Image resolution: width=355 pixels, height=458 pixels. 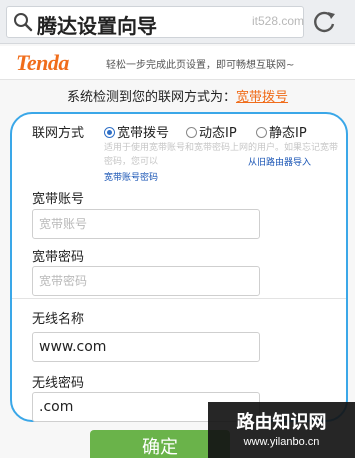 What do you see at coordinates (281, 442) in the screenshot?
I see `watermark-url: www.yilanbo.cn` at bounding box center [281, 442].